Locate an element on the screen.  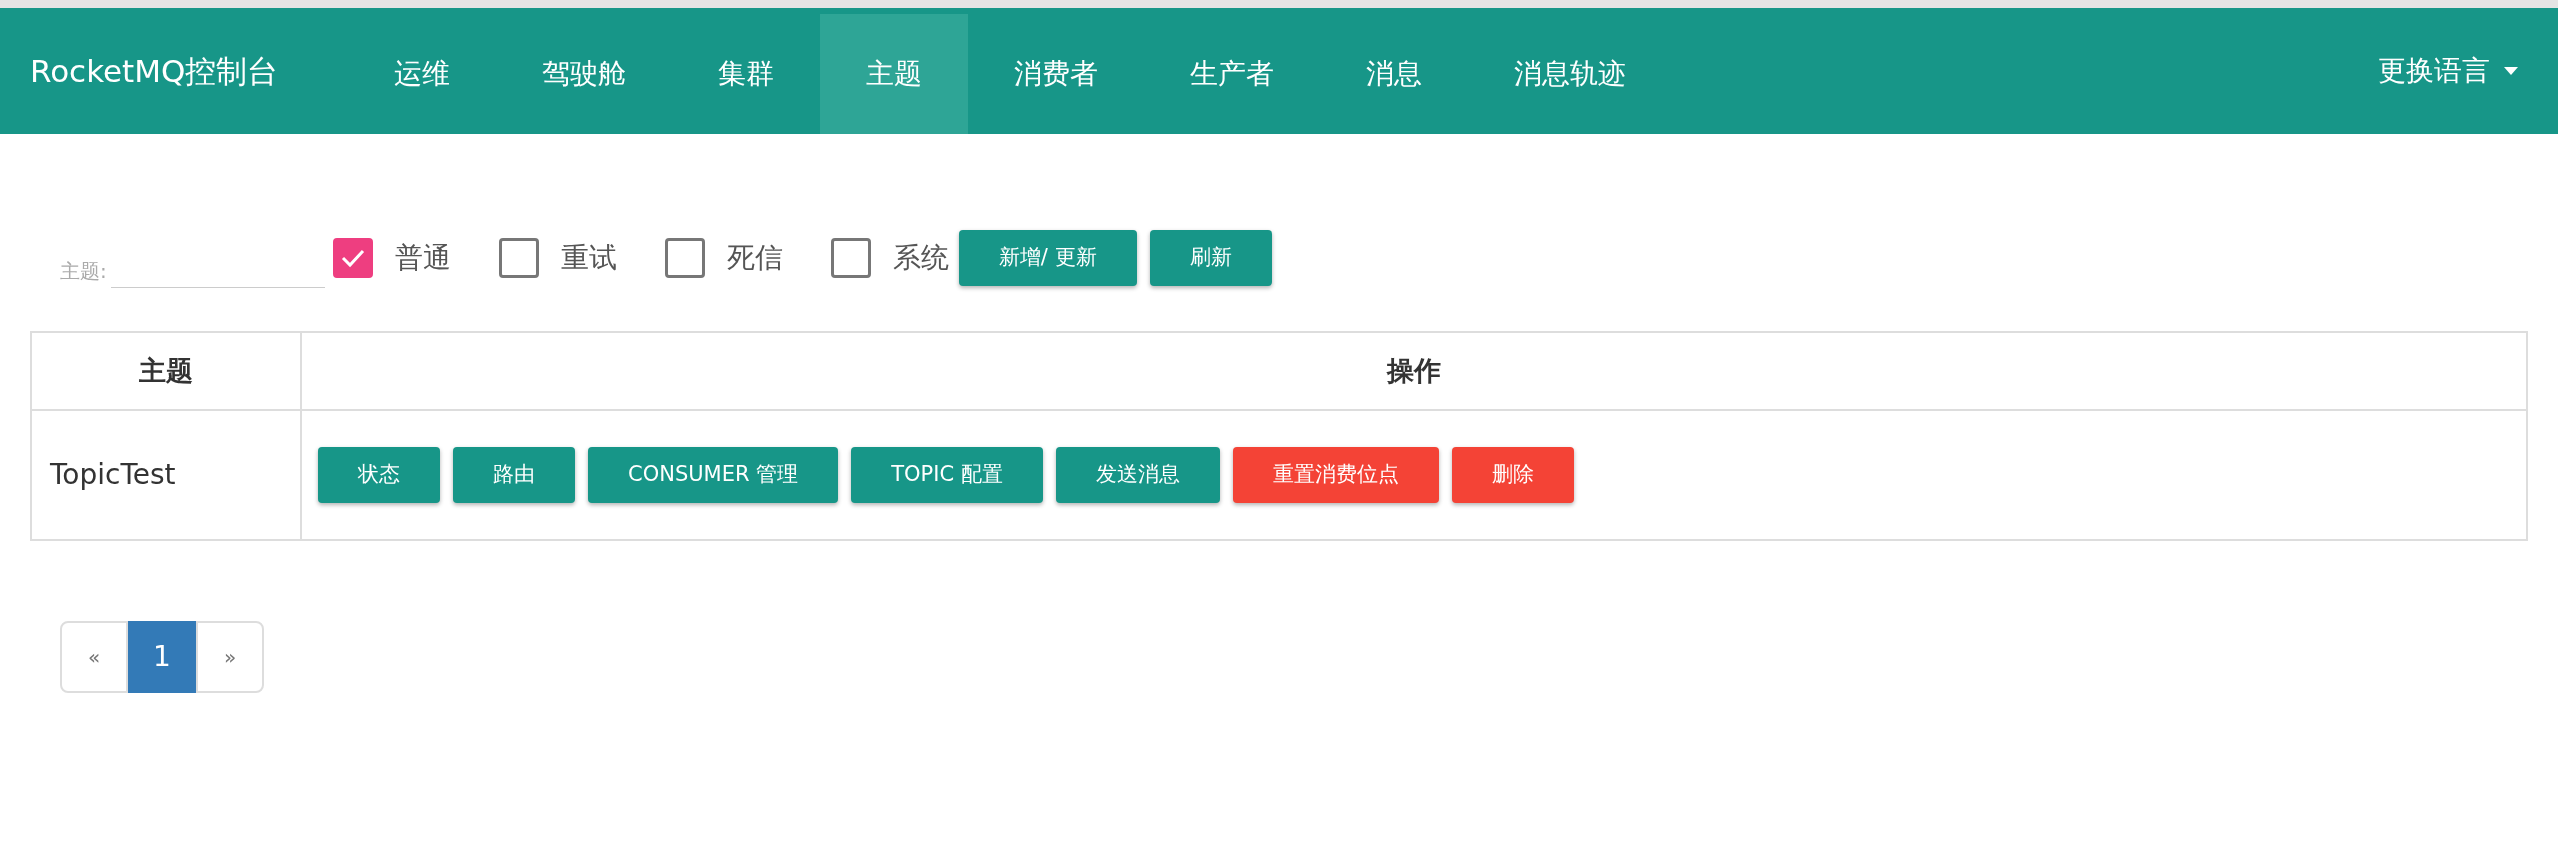
action-button: 状态 is located at coordinates (379, 475).